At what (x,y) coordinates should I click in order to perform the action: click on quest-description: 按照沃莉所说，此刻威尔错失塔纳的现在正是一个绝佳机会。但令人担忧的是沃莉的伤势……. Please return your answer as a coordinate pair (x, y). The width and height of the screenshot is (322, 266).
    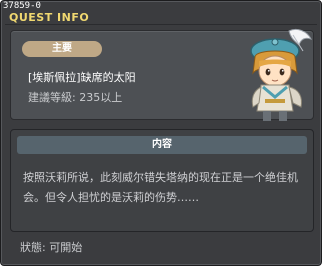
    Looking at the image, I should click on (160, 187).